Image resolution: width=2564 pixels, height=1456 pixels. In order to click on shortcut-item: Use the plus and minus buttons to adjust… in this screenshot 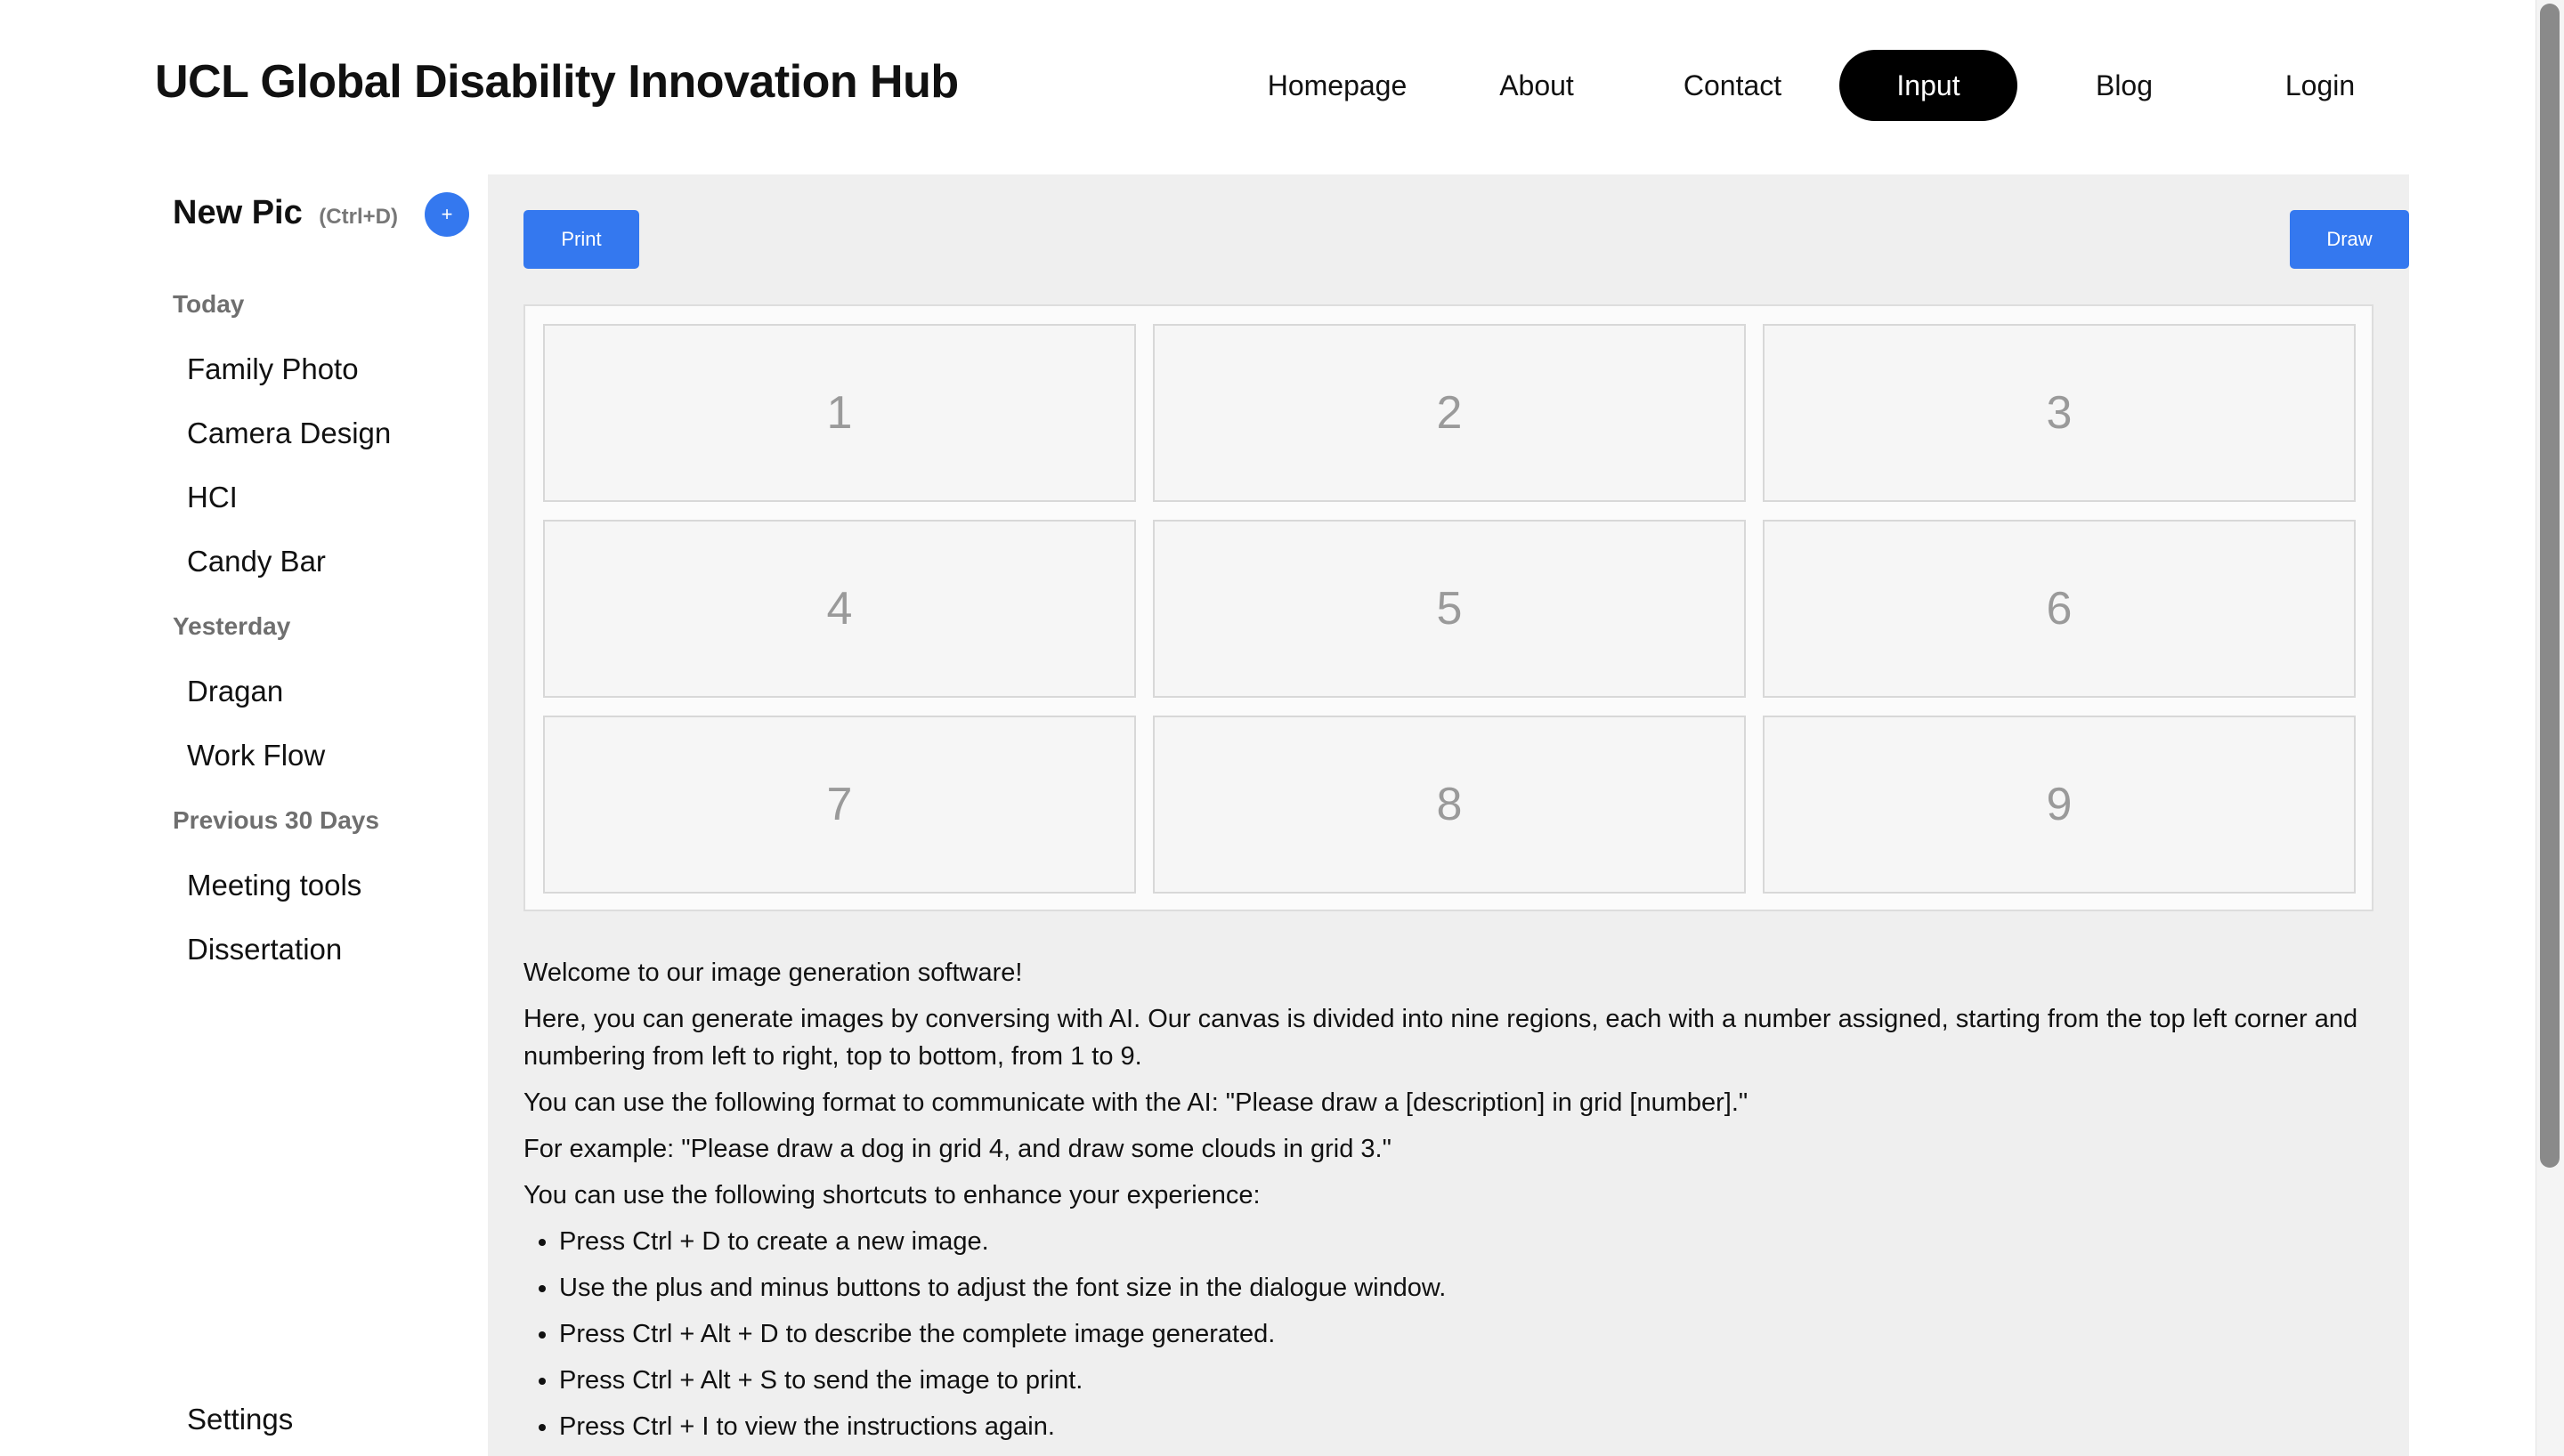, I will do `click(1480, 1287)`.